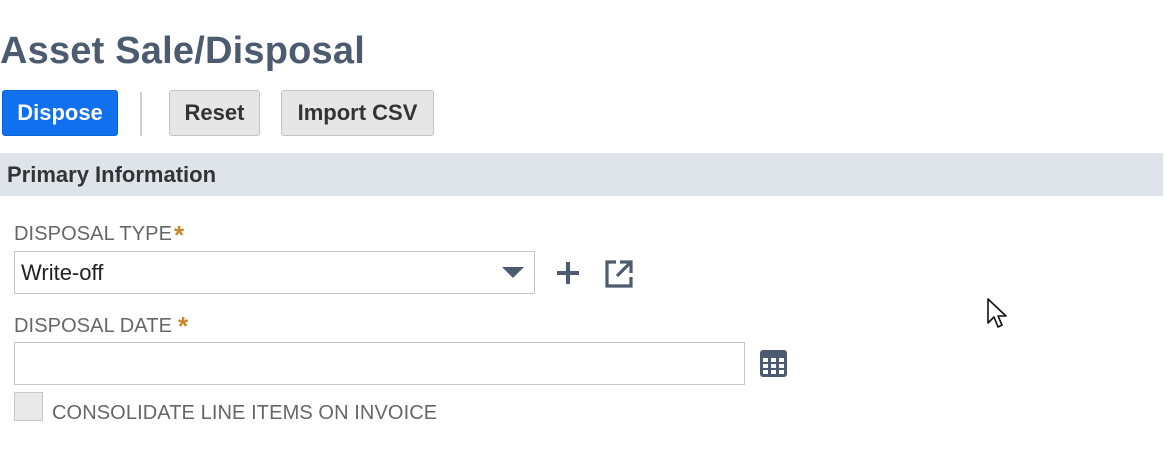 This screenshot has width=1165, height=475. What do you see at coordinates (619, 276) in the screenshot?
I see `open-external-icon` at bounding box center [619, 276].